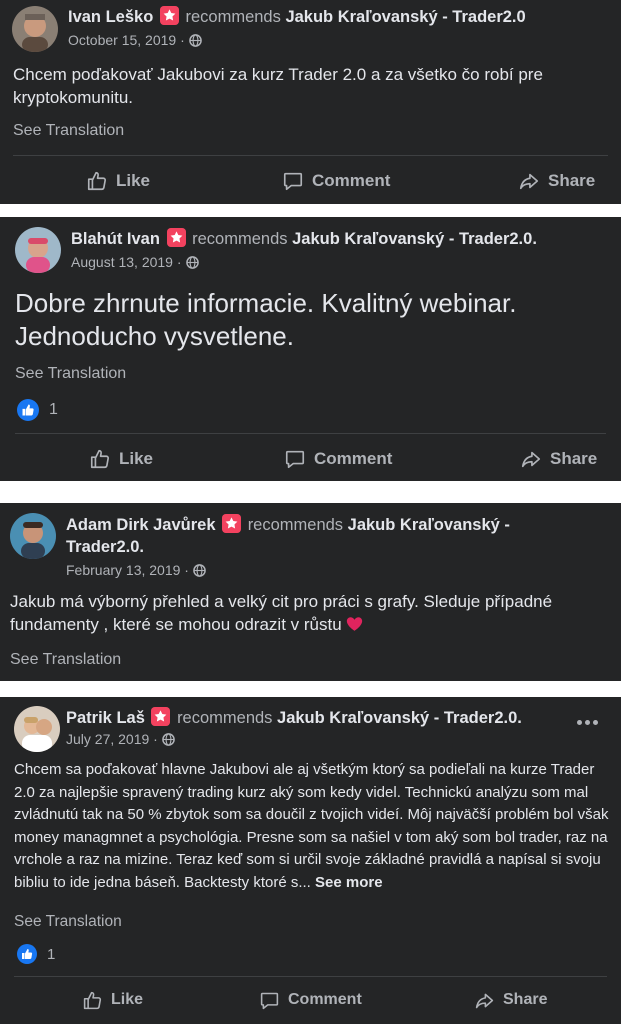  I want to click on post-meta: August 13, 2019 ·, so click(135, 262).